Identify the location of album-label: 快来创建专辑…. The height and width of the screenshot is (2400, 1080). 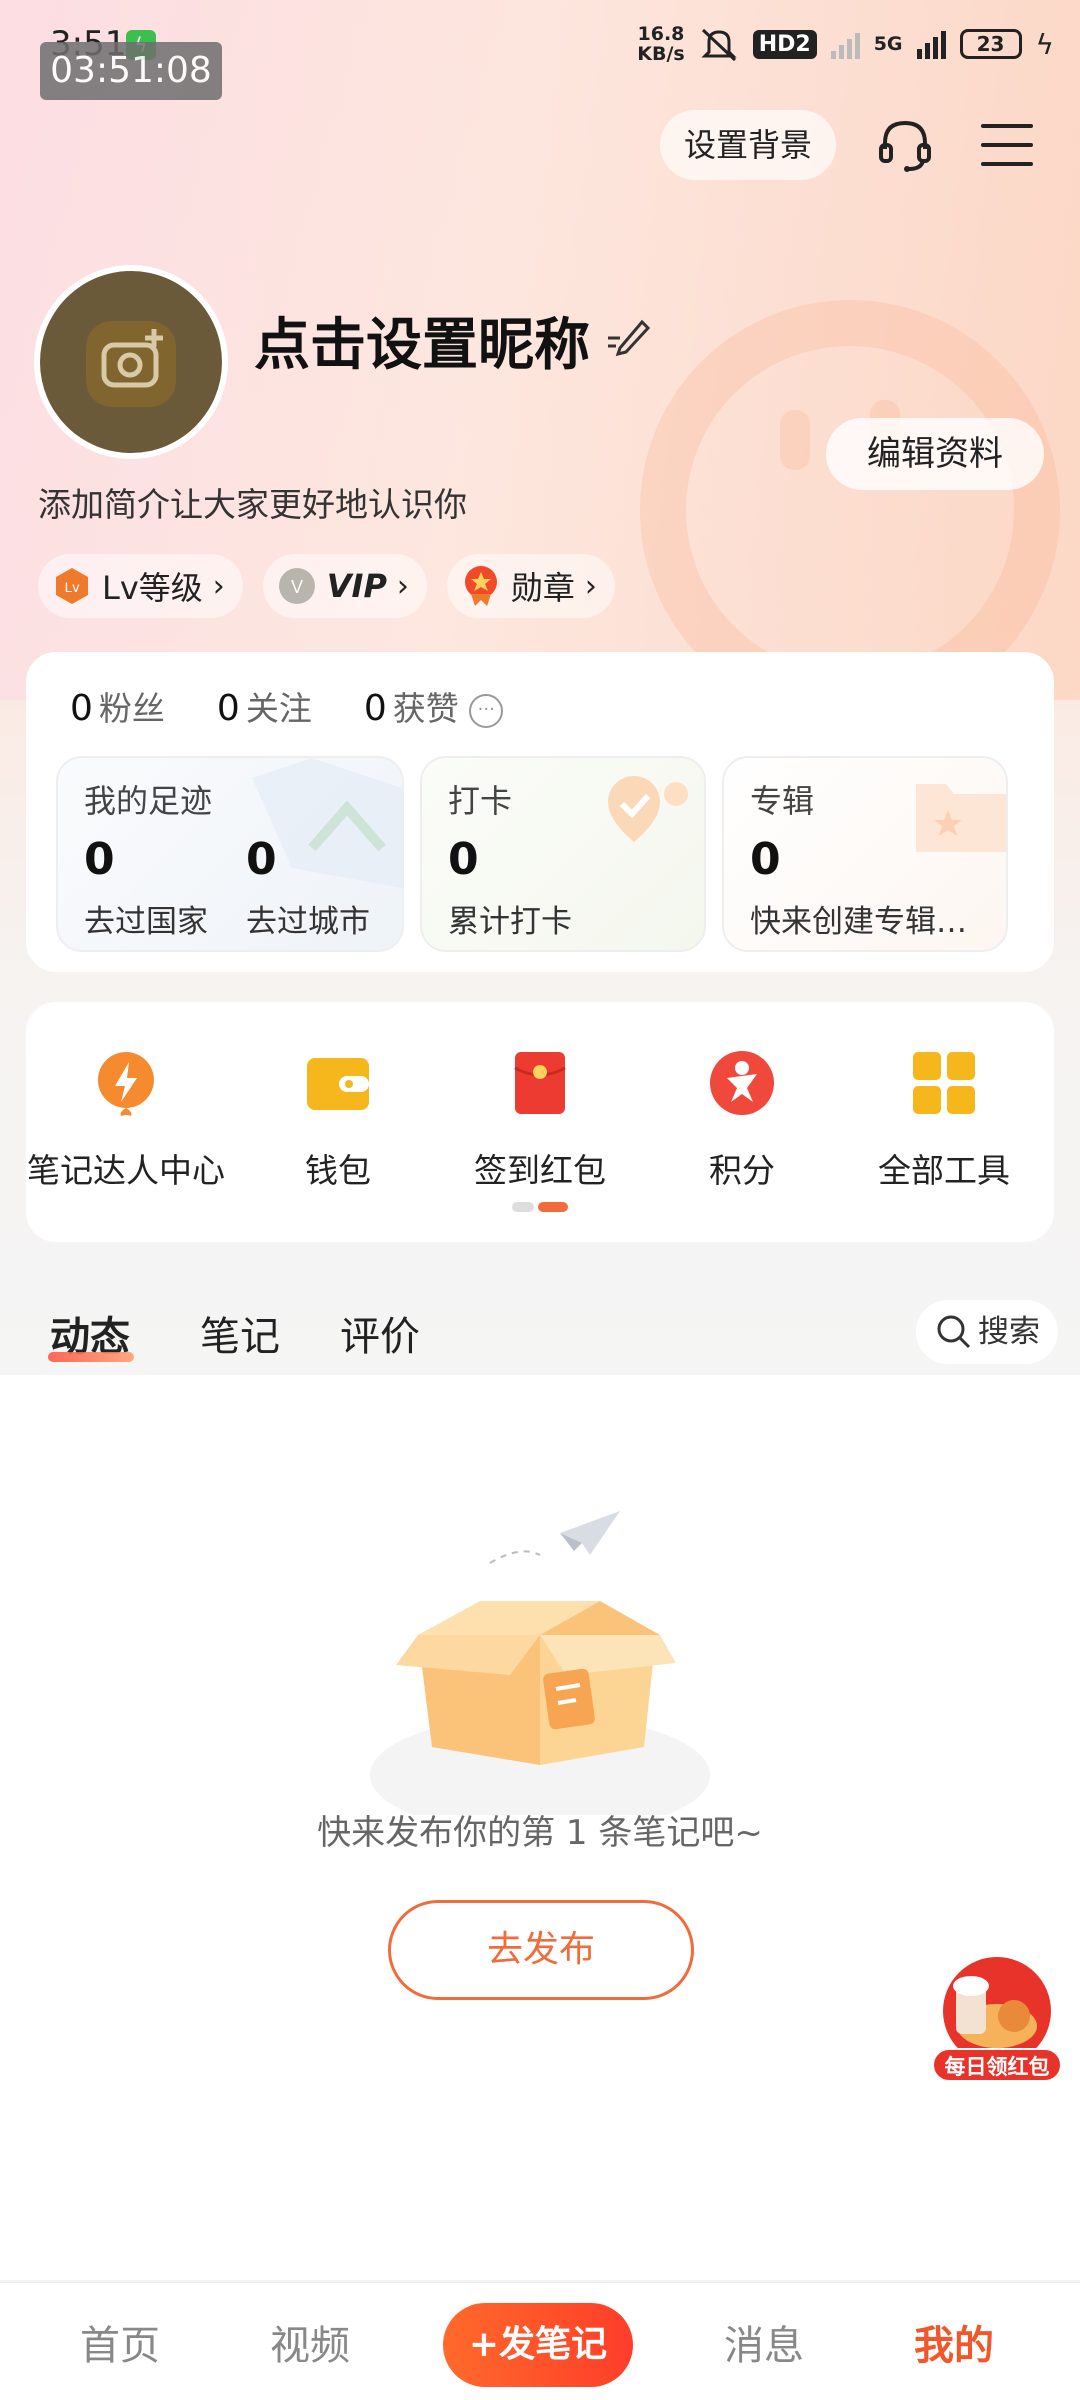
(858, 922).